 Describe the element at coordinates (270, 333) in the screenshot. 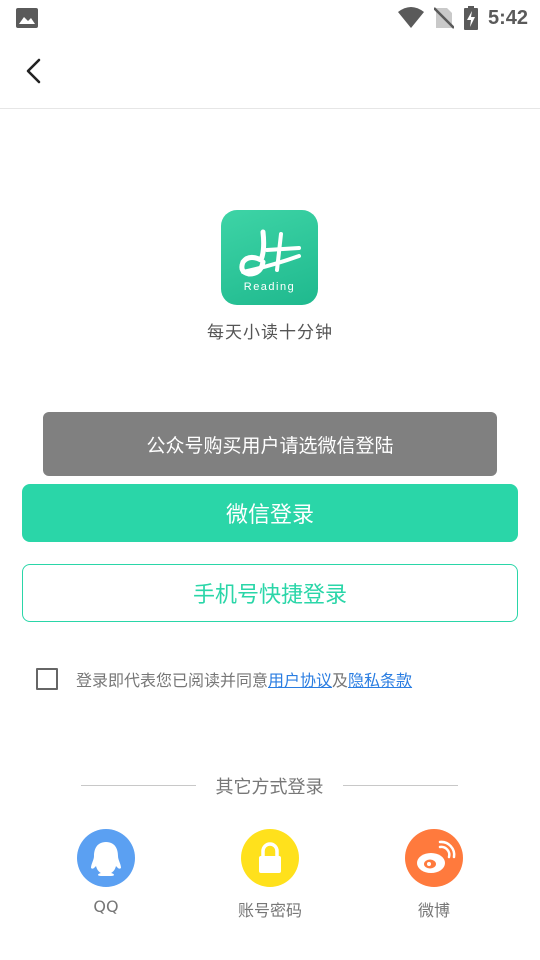

I see `app-slogan: 每天小读十分钟` at that location.